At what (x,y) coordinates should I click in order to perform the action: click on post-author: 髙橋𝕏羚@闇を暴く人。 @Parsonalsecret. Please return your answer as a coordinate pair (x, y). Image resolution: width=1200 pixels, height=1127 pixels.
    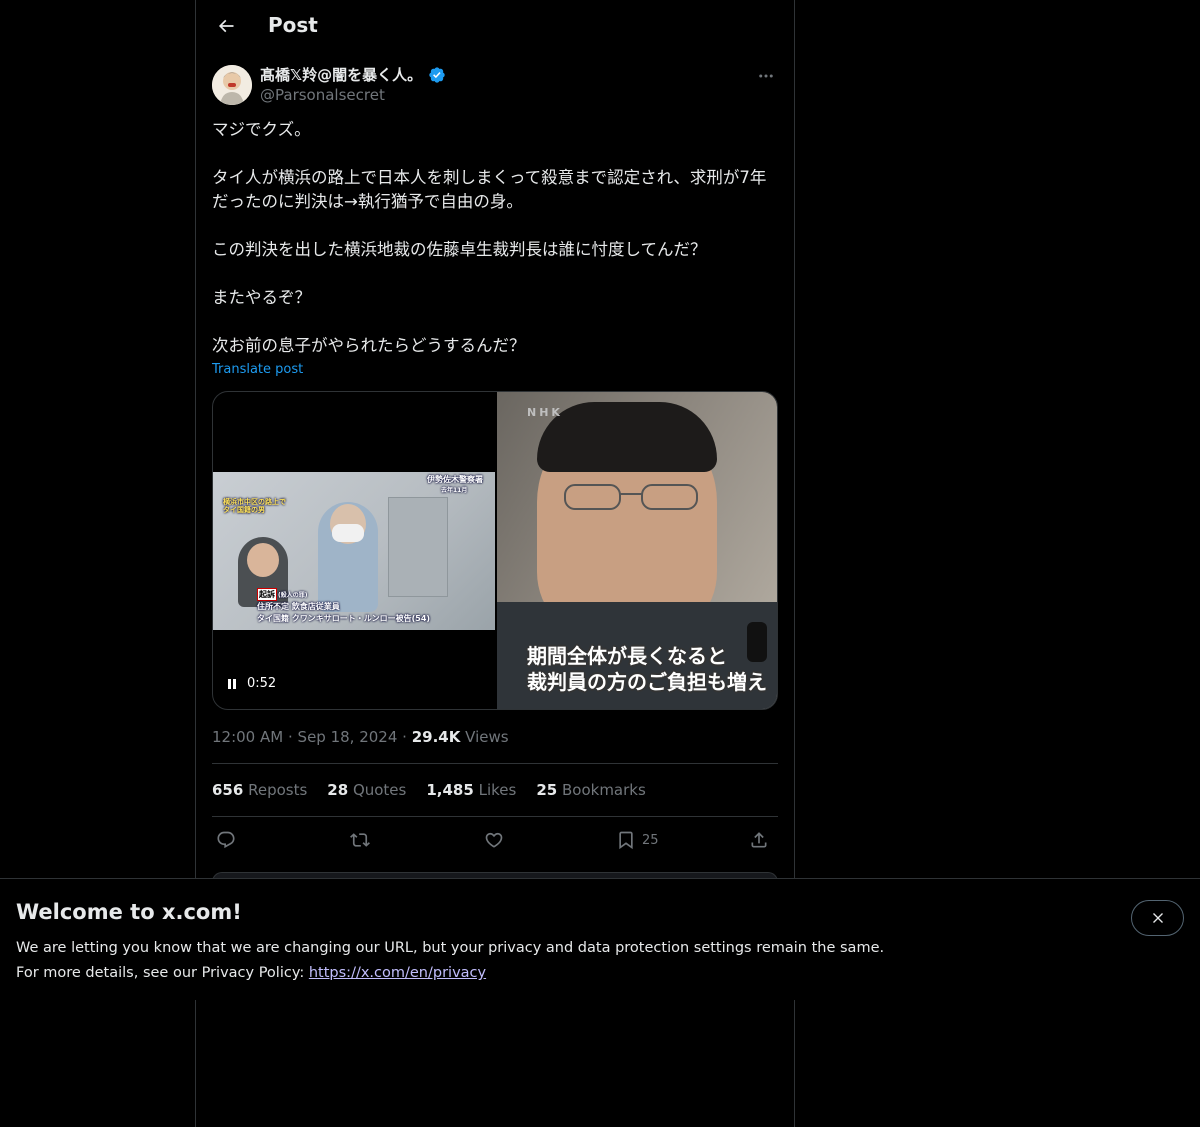
    Looking at the image, I should click on (495, 86).